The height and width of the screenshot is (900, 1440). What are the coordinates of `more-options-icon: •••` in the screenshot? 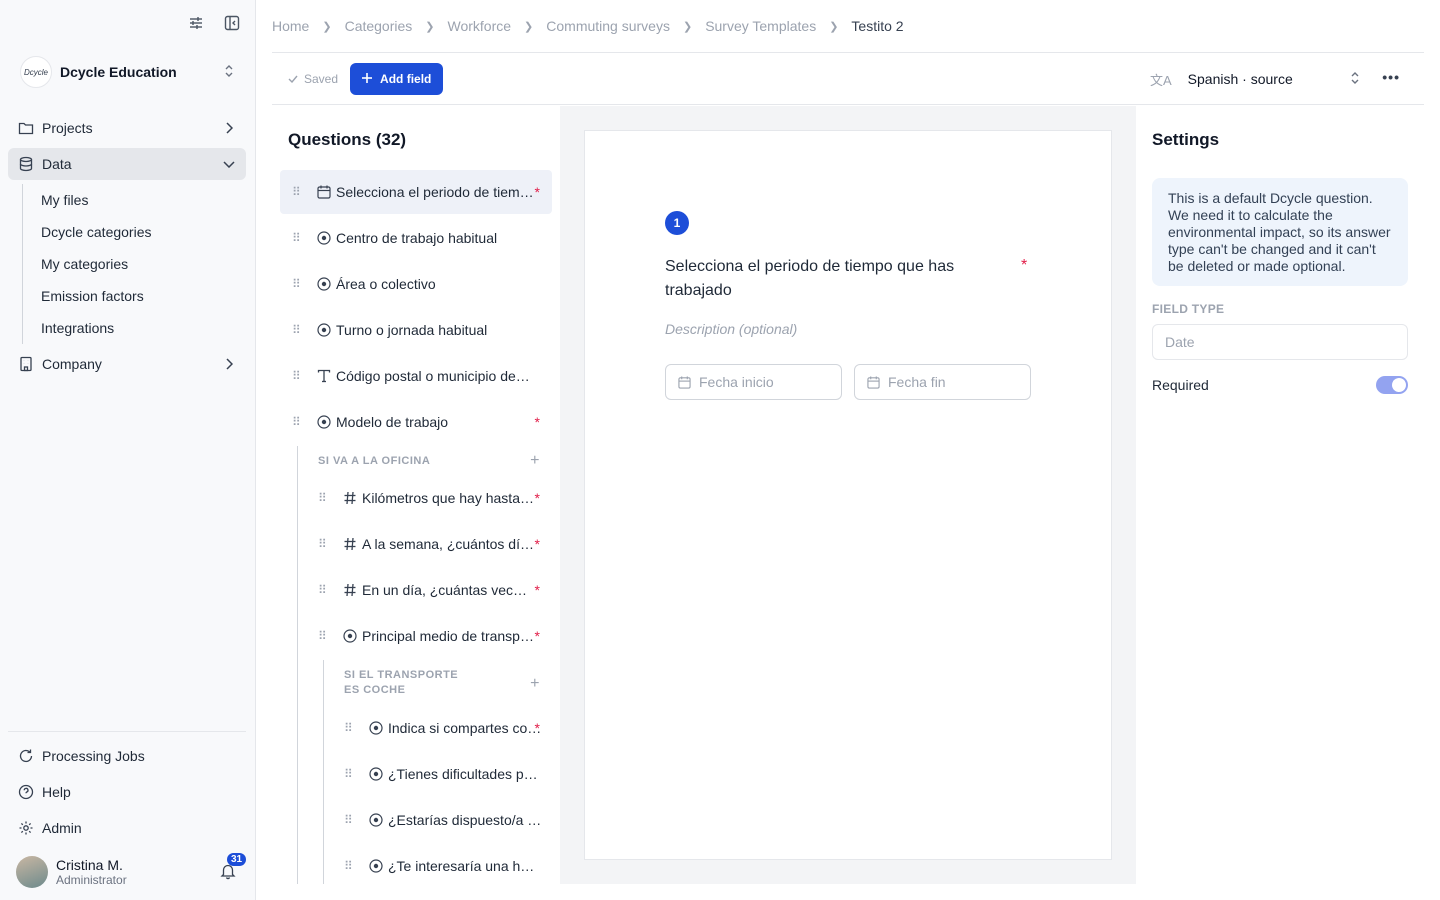 It's located at (1391, 77).